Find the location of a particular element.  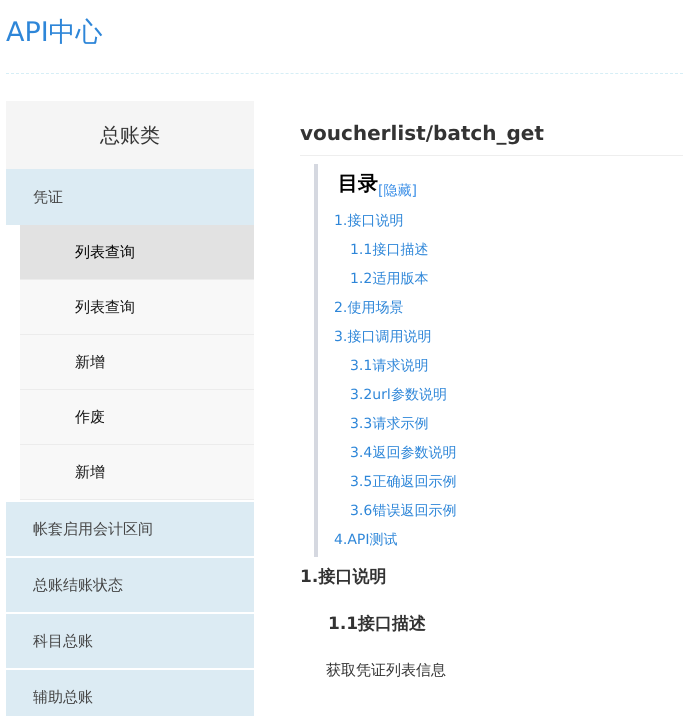

toc-link: 3.接口调用说明 is located at coordinates (383, 337).